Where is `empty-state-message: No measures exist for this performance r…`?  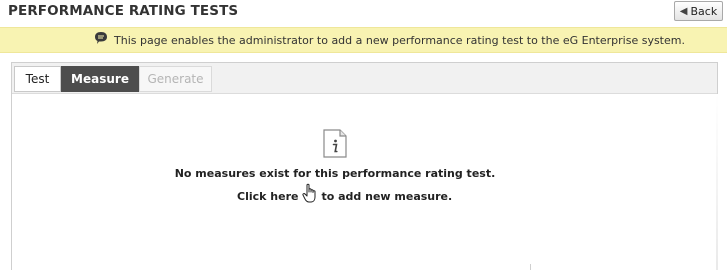 empty-state-message: No measures exist for this performance r… is located at coordinates (335, 173).